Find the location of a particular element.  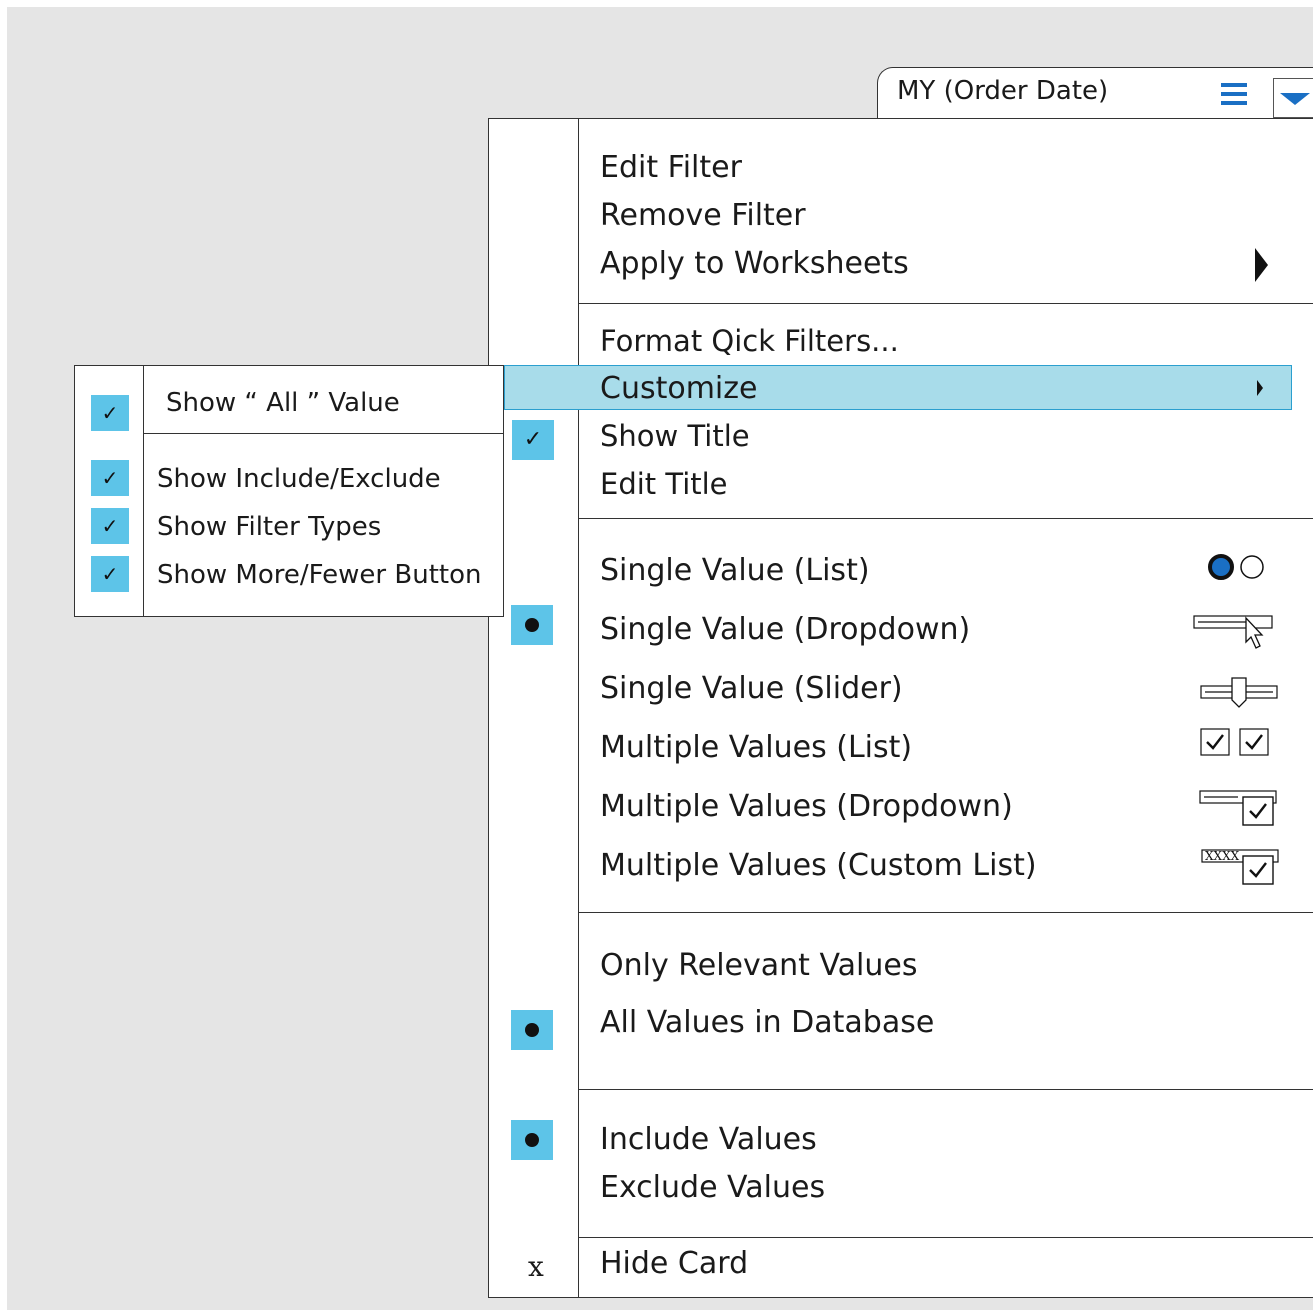

menu-item-single-value-list: Single Value (List) is located at coordinates (735, 570).